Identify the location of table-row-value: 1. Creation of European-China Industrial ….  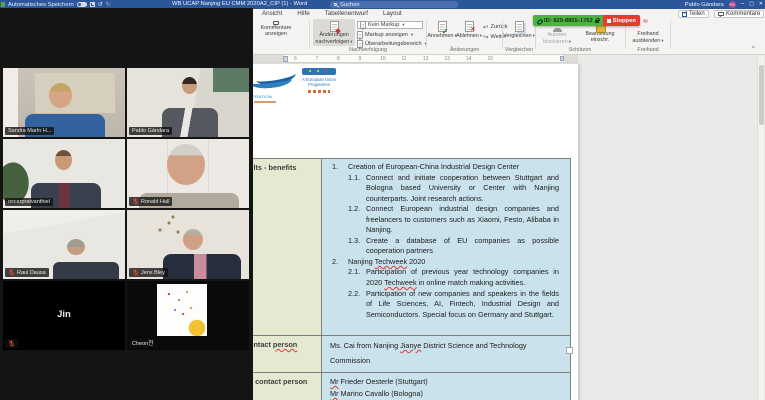
(445, 247).